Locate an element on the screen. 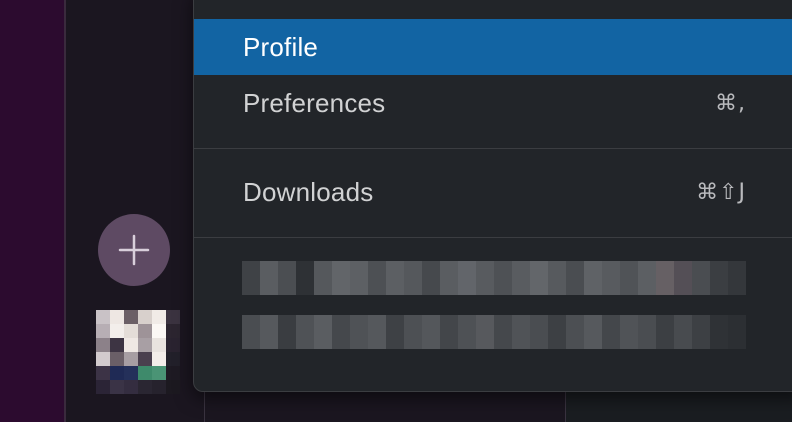 The image size is (792, 422). keyboard-shortcut: ⌘, is located at coordinates (730, 103).